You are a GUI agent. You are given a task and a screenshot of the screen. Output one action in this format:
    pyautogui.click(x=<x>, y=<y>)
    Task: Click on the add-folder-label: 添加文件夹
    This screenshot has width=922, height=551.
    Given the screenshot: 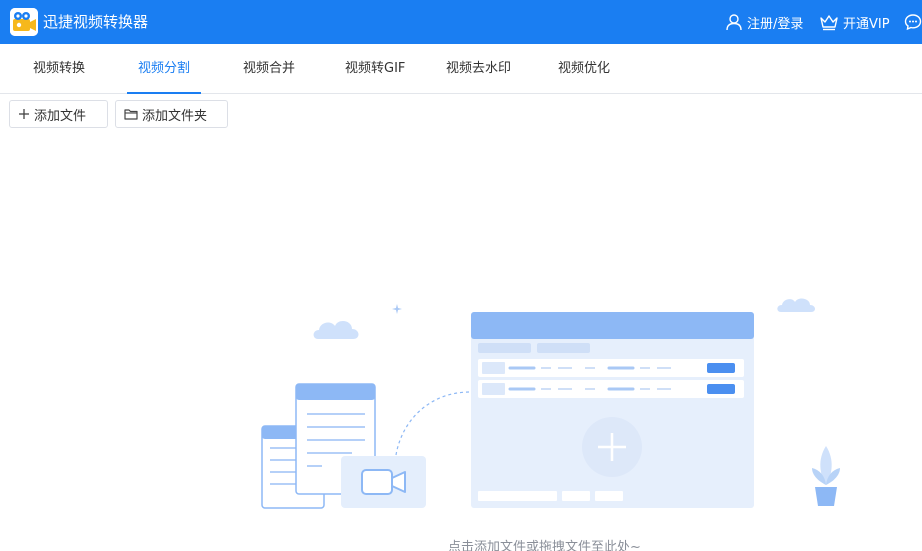 What is the action you would take?
    pyautogui.click(x=175, y=116)
    